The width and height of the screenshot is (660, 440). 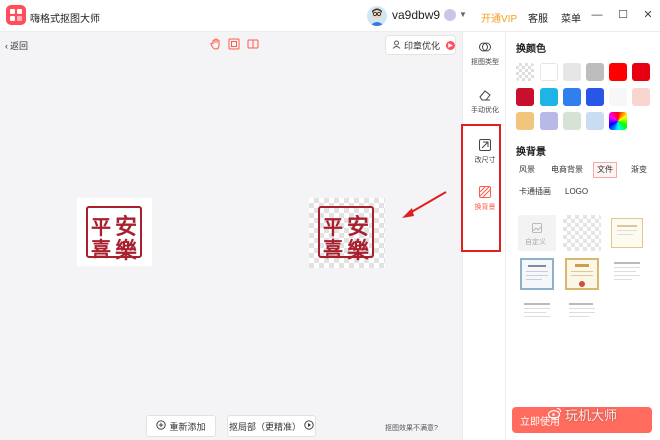 I want to click on annotation-arrow, so click(x=424, y=204).